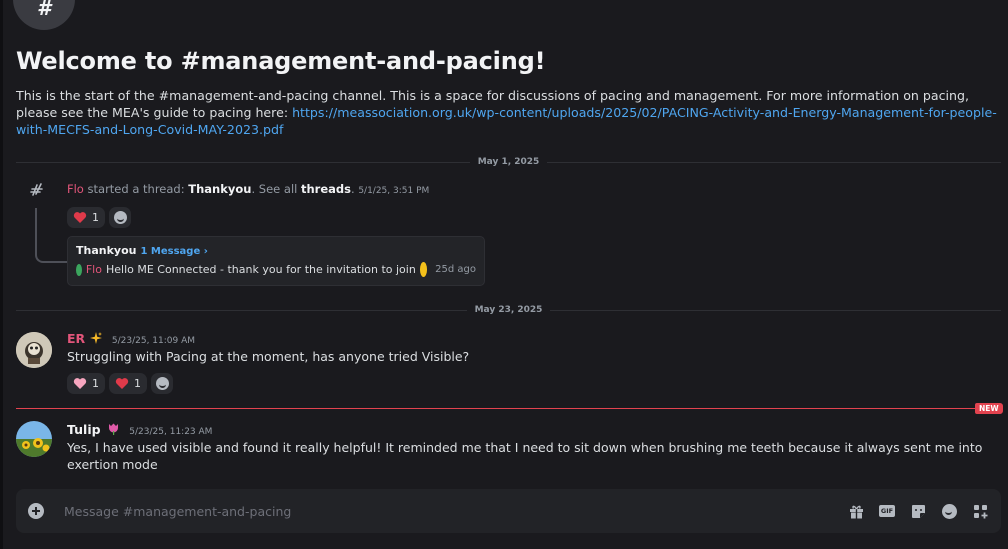 The height and width of the screenshot is (549, 1008). Describe the element at coordinates (173, 251) in the screenshot. I see `thread-message-count: 1 Message ›` at that location.